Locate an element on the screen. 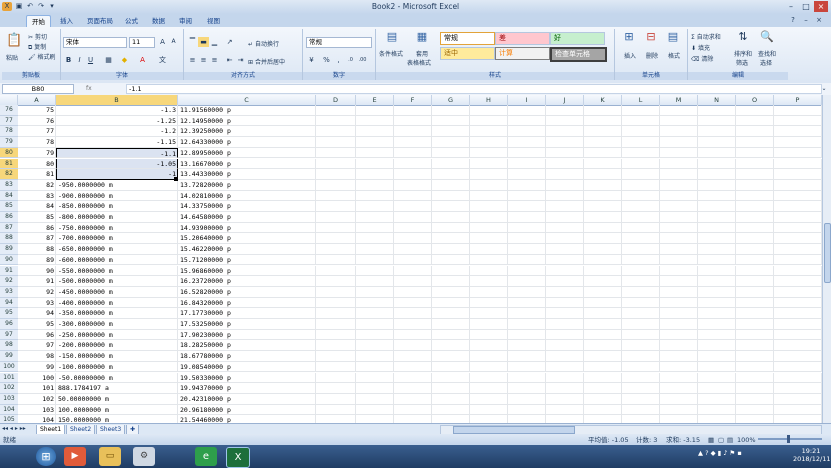 This screenshot has width=831, height=468. align-right-icon: ≡ is located at coordinates (214, 60).